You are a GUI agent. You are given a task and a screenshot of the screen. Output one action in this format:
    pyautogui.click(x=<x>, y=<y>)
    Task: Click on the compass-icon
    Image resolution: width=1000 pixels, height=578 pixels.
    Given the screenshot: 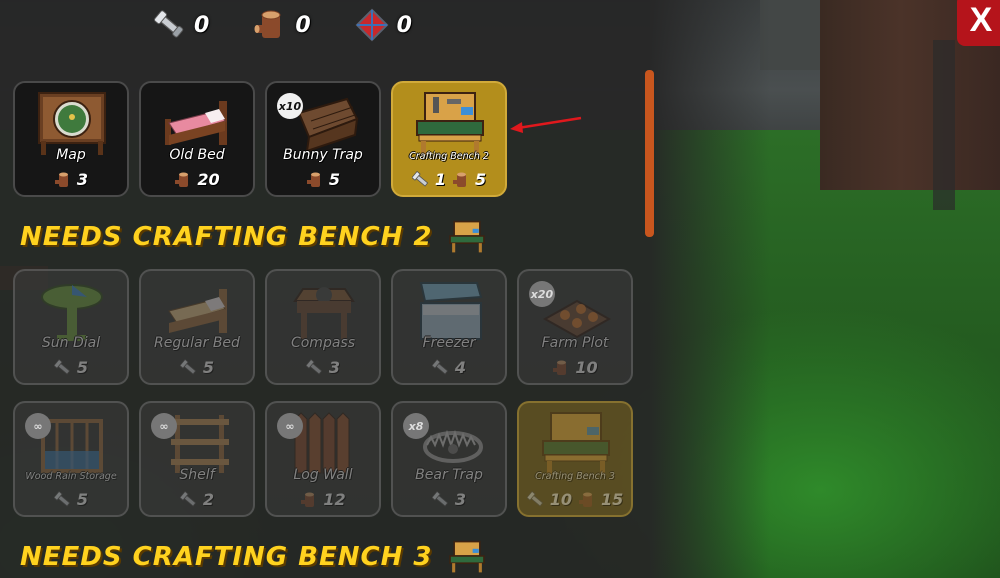 What is the action you would take?
    pyautogui.click(x=324, y=313)
    